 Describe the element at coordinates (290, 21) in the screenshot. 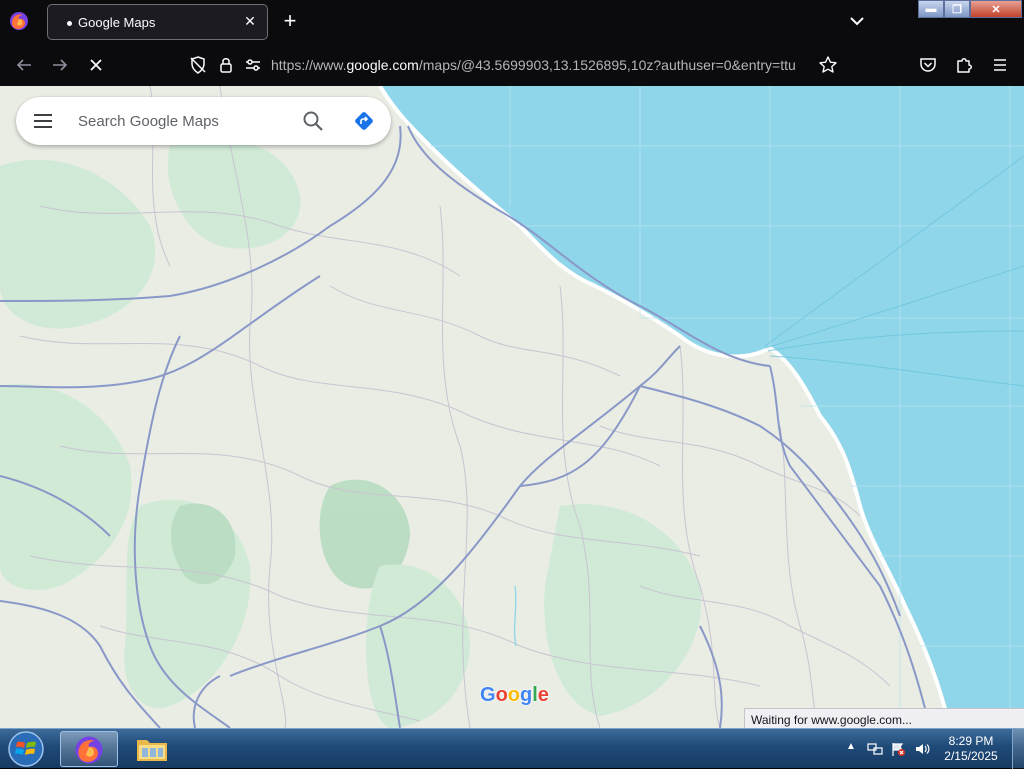

I see `new-tab-button: +` at that location.